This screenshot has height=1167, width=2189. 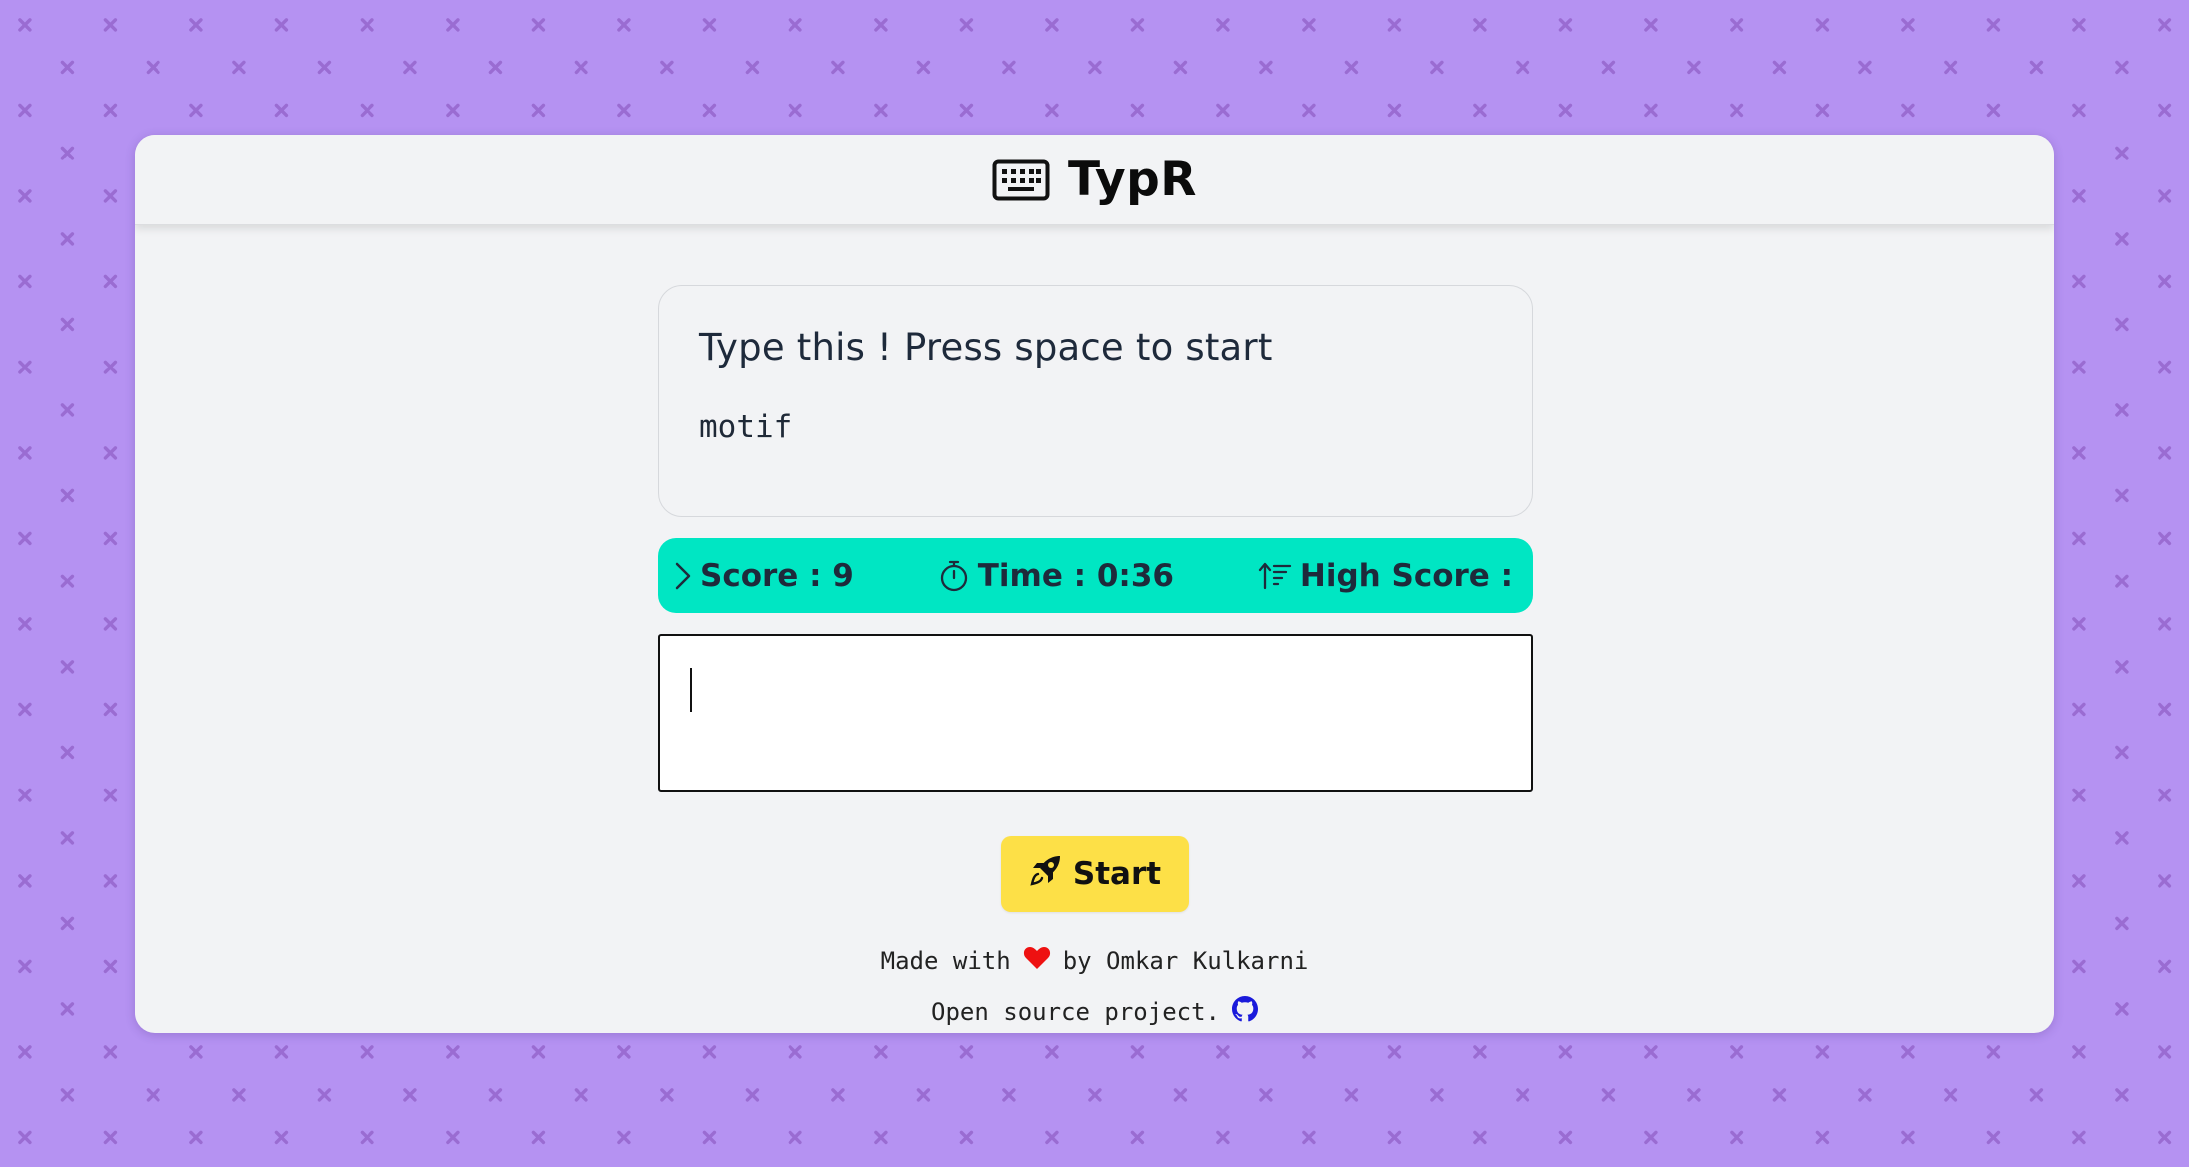 I want to click on stats-bar: Score : 9 Time : 0:36 High Score :, so click(x=1095, y=575).